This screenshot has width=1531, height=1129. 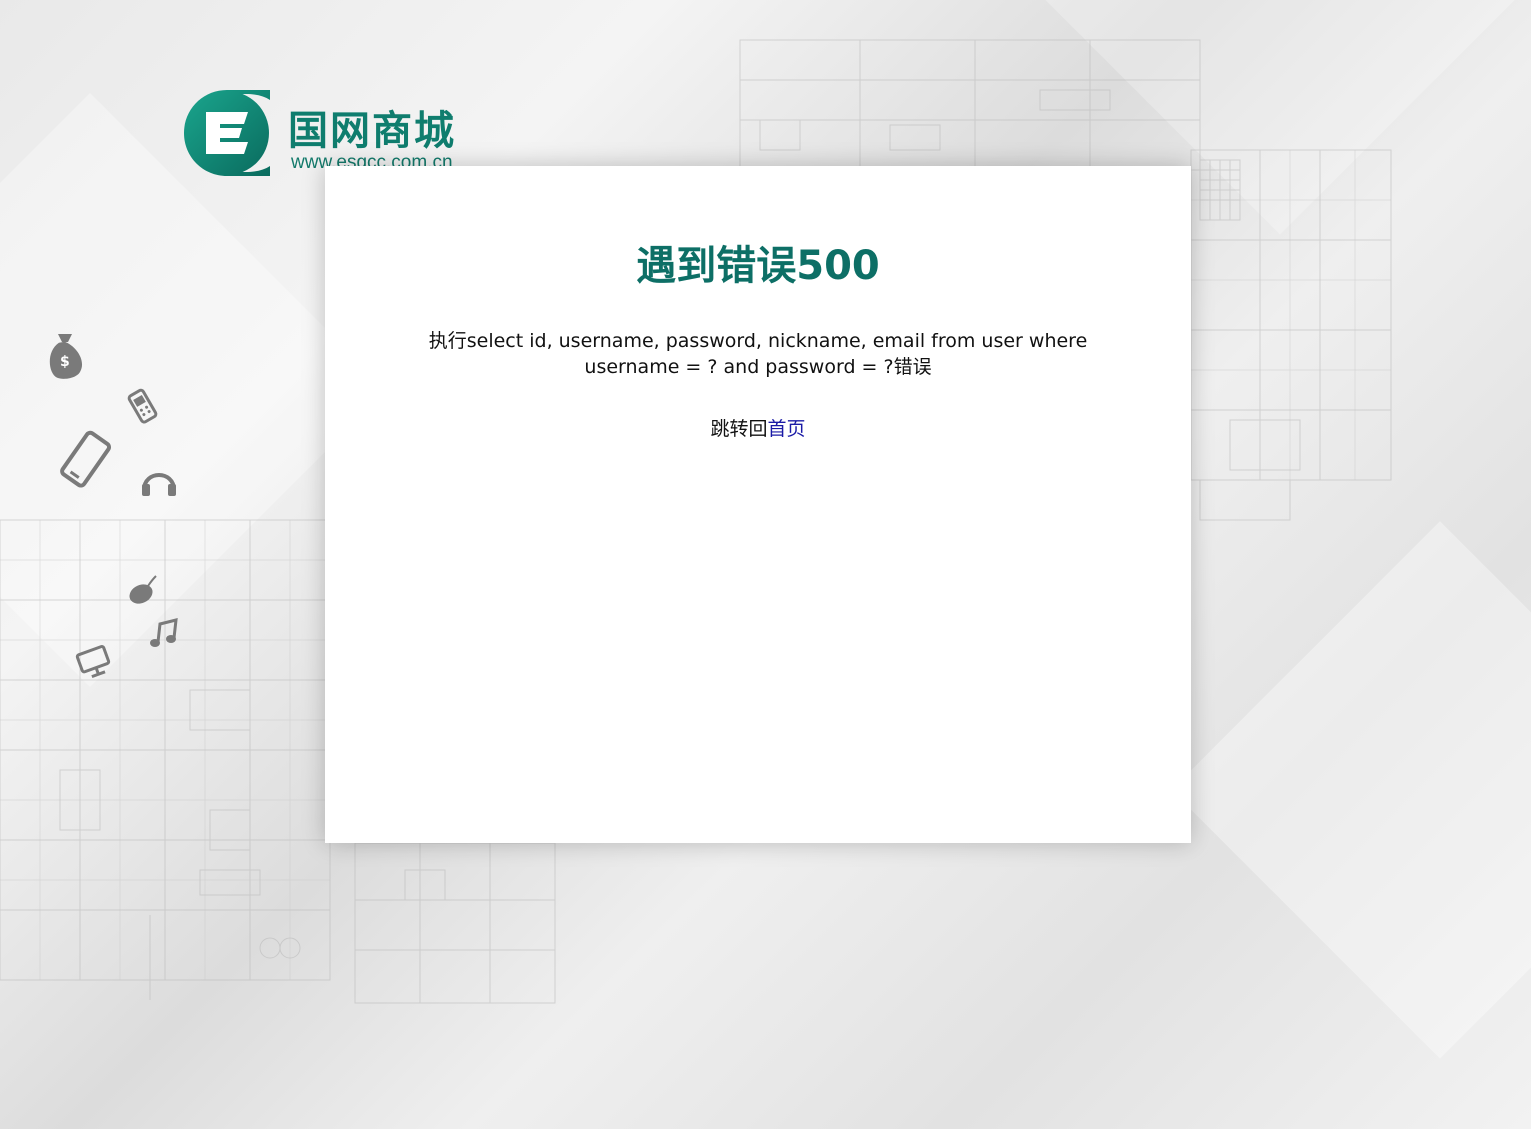 I want to click on smartphone-icon, so click(x=85, y=459).